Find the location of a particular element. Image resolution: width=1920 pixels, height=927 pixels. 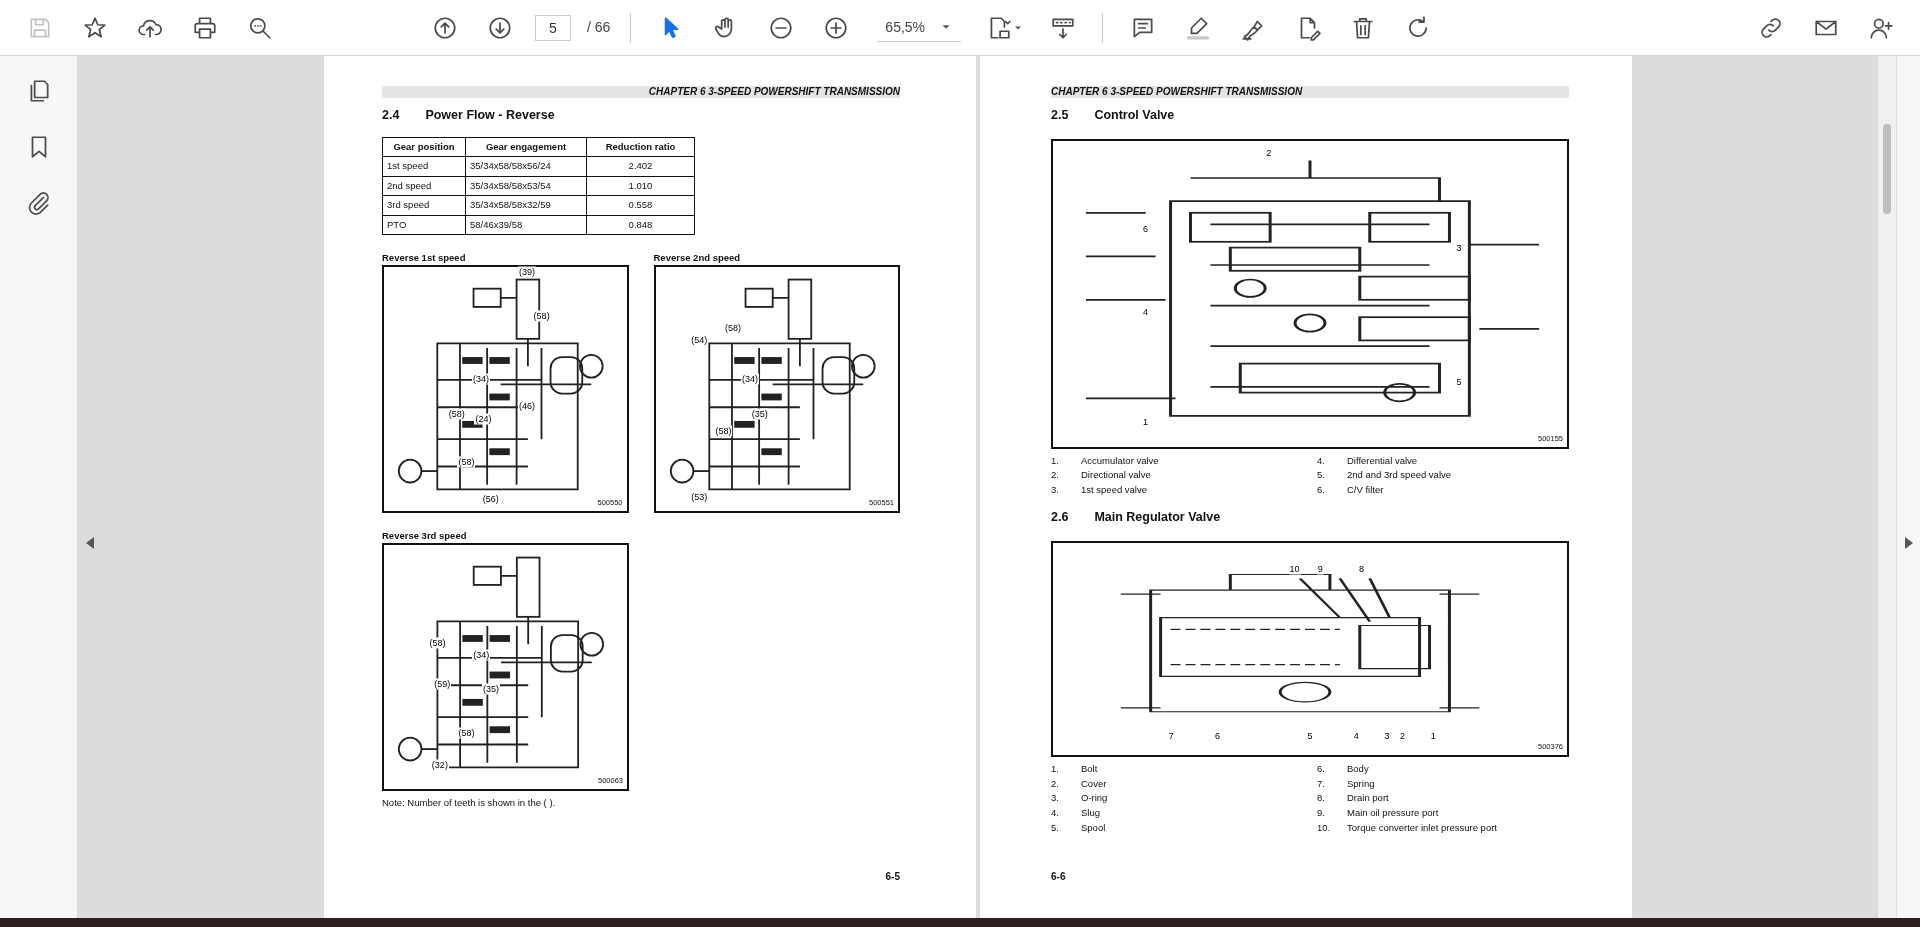

legend-text: Spool is located at coordinates (1093, 827).